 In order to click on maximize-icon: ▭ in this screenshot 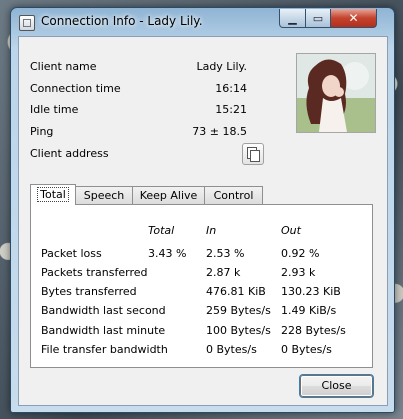, I will do `click(318, 18)`.